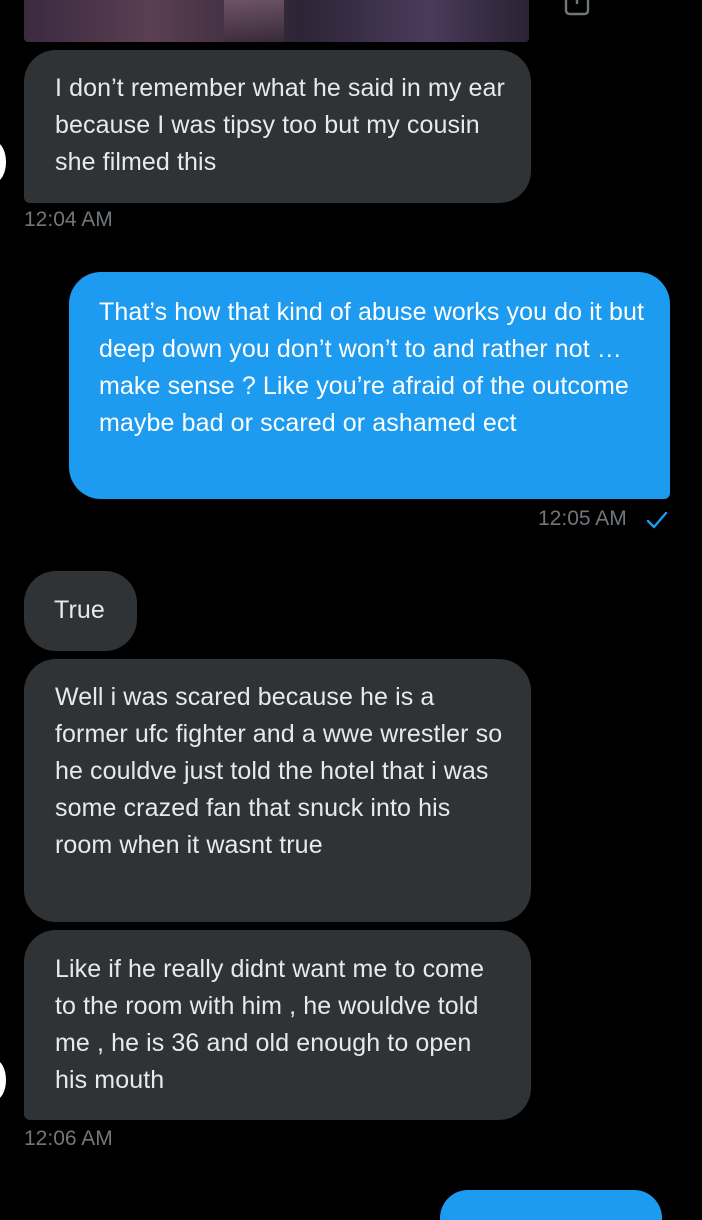  Describe the element at coordinates (582, 518) in the screenshot. I see `message-timestamp: 12:05 AM` at that location.